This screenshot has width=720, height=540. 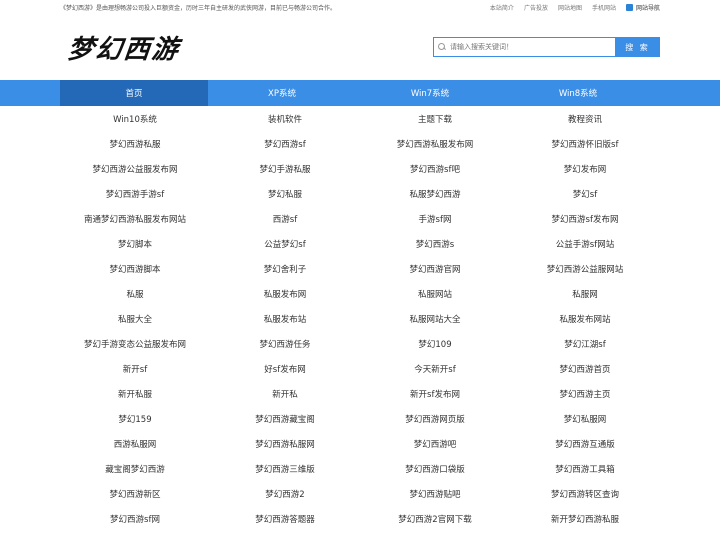 What do you see at coordinates (135, 443) in the screenshot?
I see `link-item: 西游私服网` at bounding box center [135, 443].